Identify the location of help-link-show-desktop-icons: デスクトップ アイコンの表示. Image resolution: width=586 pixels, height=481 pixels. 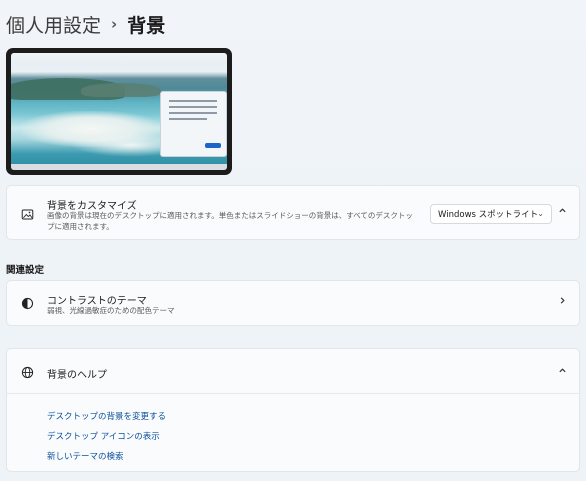
(106, 437).